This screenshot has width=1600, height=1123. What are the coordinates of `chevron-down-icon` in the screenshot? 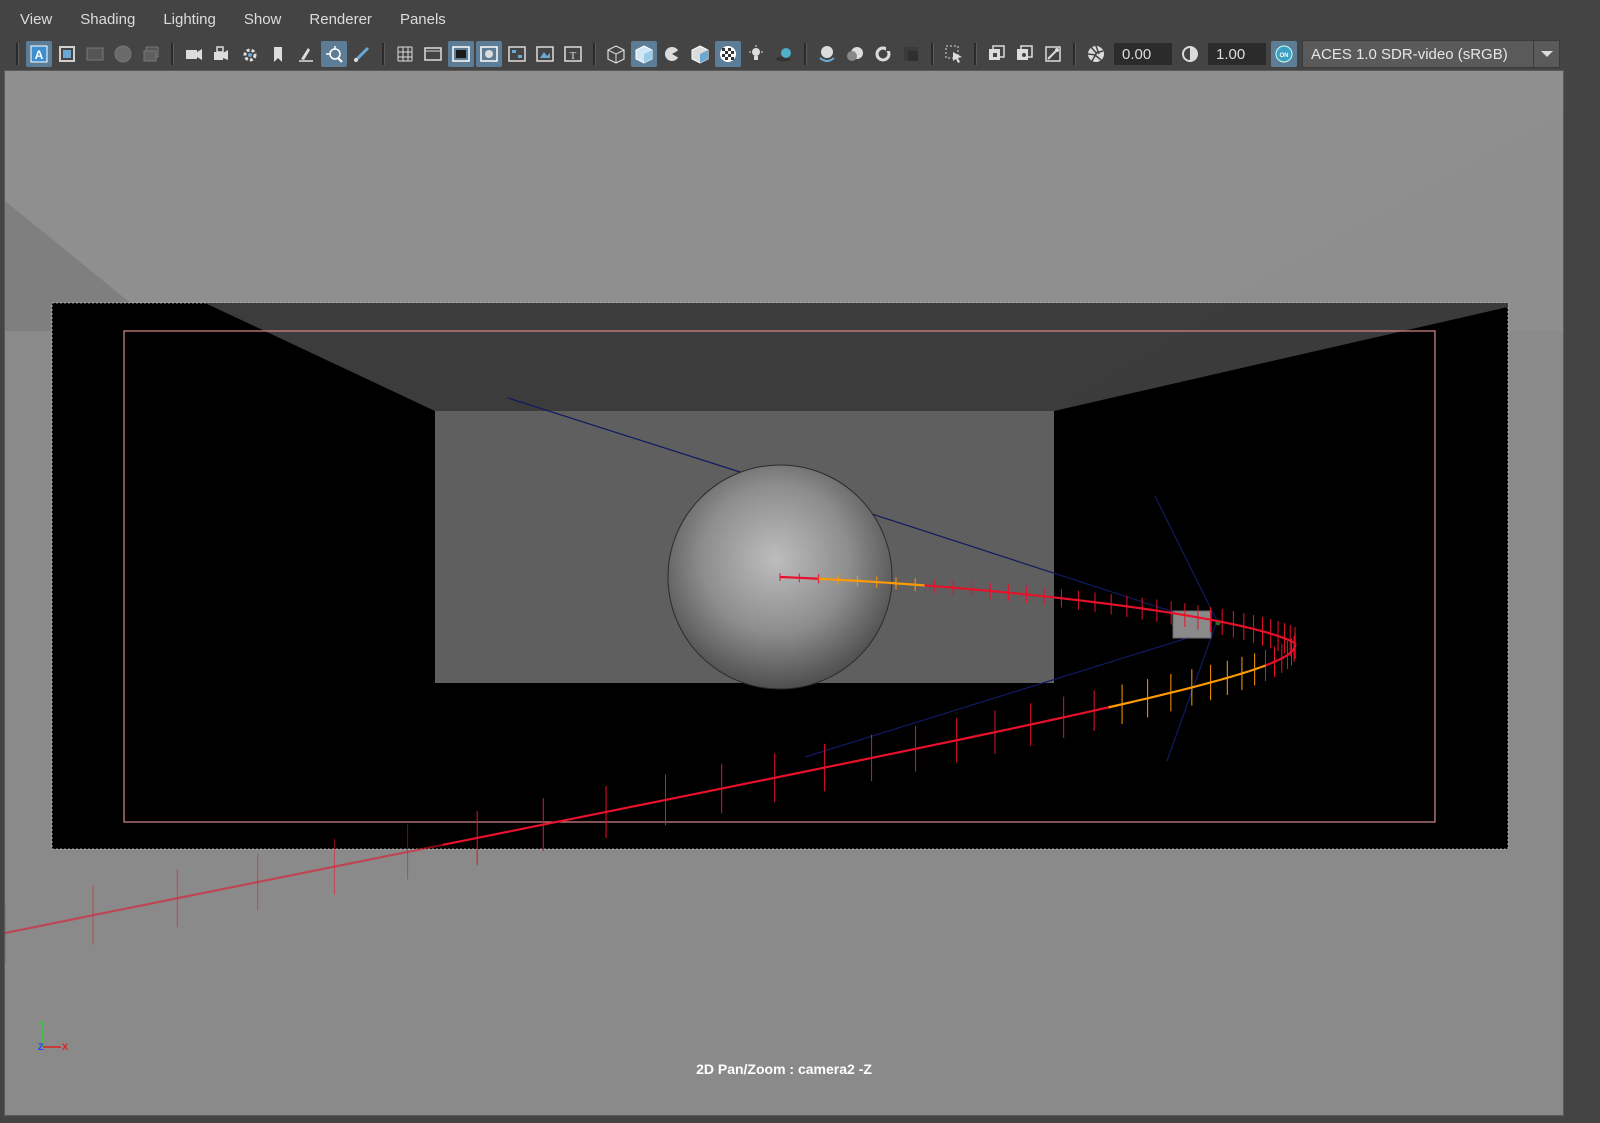 It's located at (1547, 54).